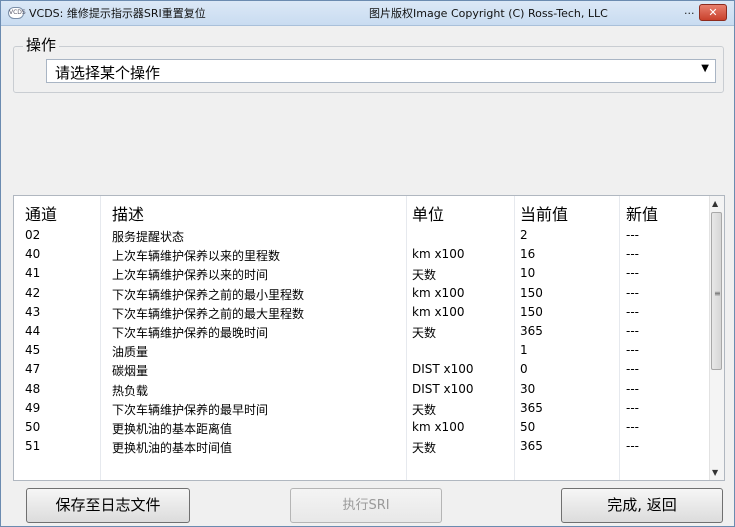 This screenshot has height=527, width=735. What do you see at coordinates (130, 371) in the screenshot?
I see `cell-description: 碳烟量` at bounding box center [130, 371].